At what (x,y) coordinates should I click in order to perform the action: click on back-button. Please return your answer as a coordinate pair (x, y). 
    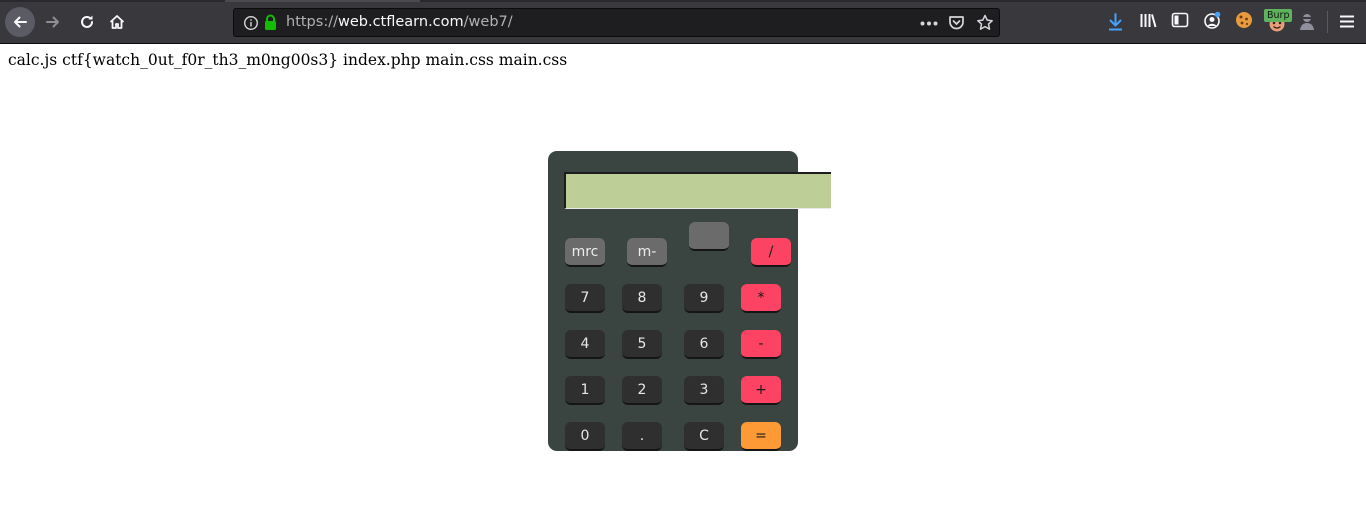
    Looking at the image, I should click on (20, 22).